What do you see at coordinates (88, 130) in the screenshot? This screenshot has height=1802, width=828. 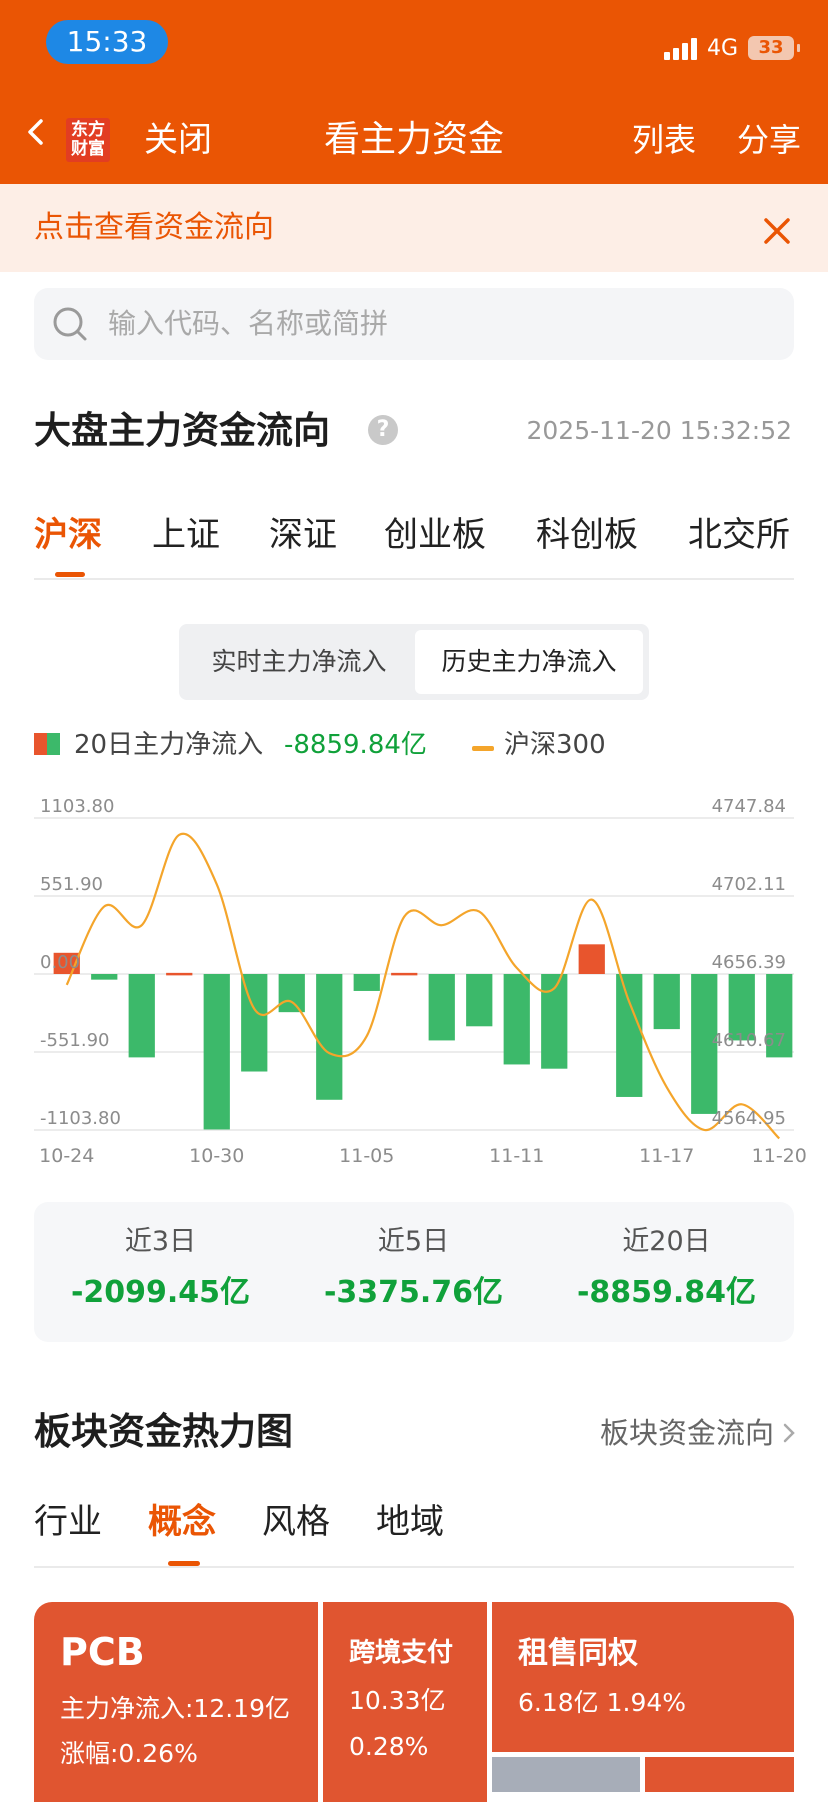 I see `brand-line-1: 东方` at bounding box center [88, 130].